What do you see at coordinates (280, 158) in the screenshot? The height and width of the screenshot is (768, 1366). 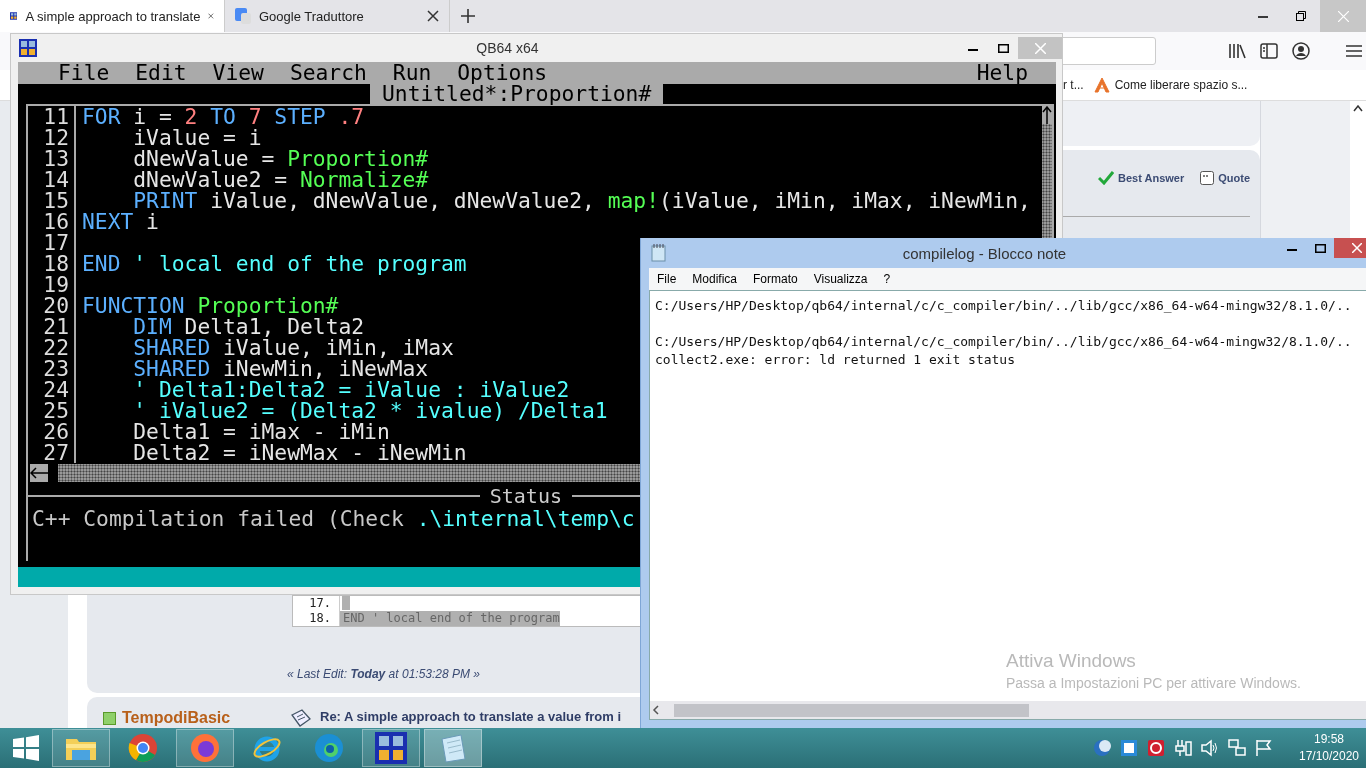 I see `code-line: dNewValue = Proportion#` at bounding box center [280, 158].